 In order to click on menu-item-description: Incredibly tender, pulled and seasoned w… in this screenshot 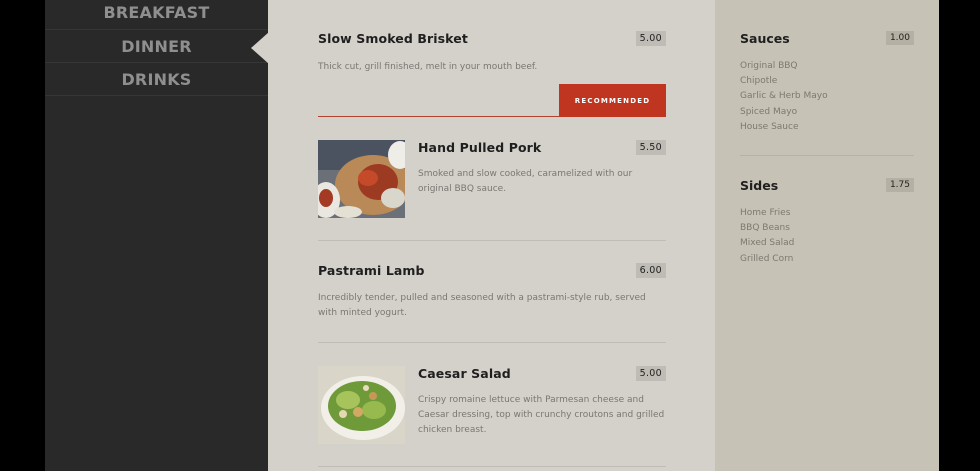, I will do `click(482, 305)`.